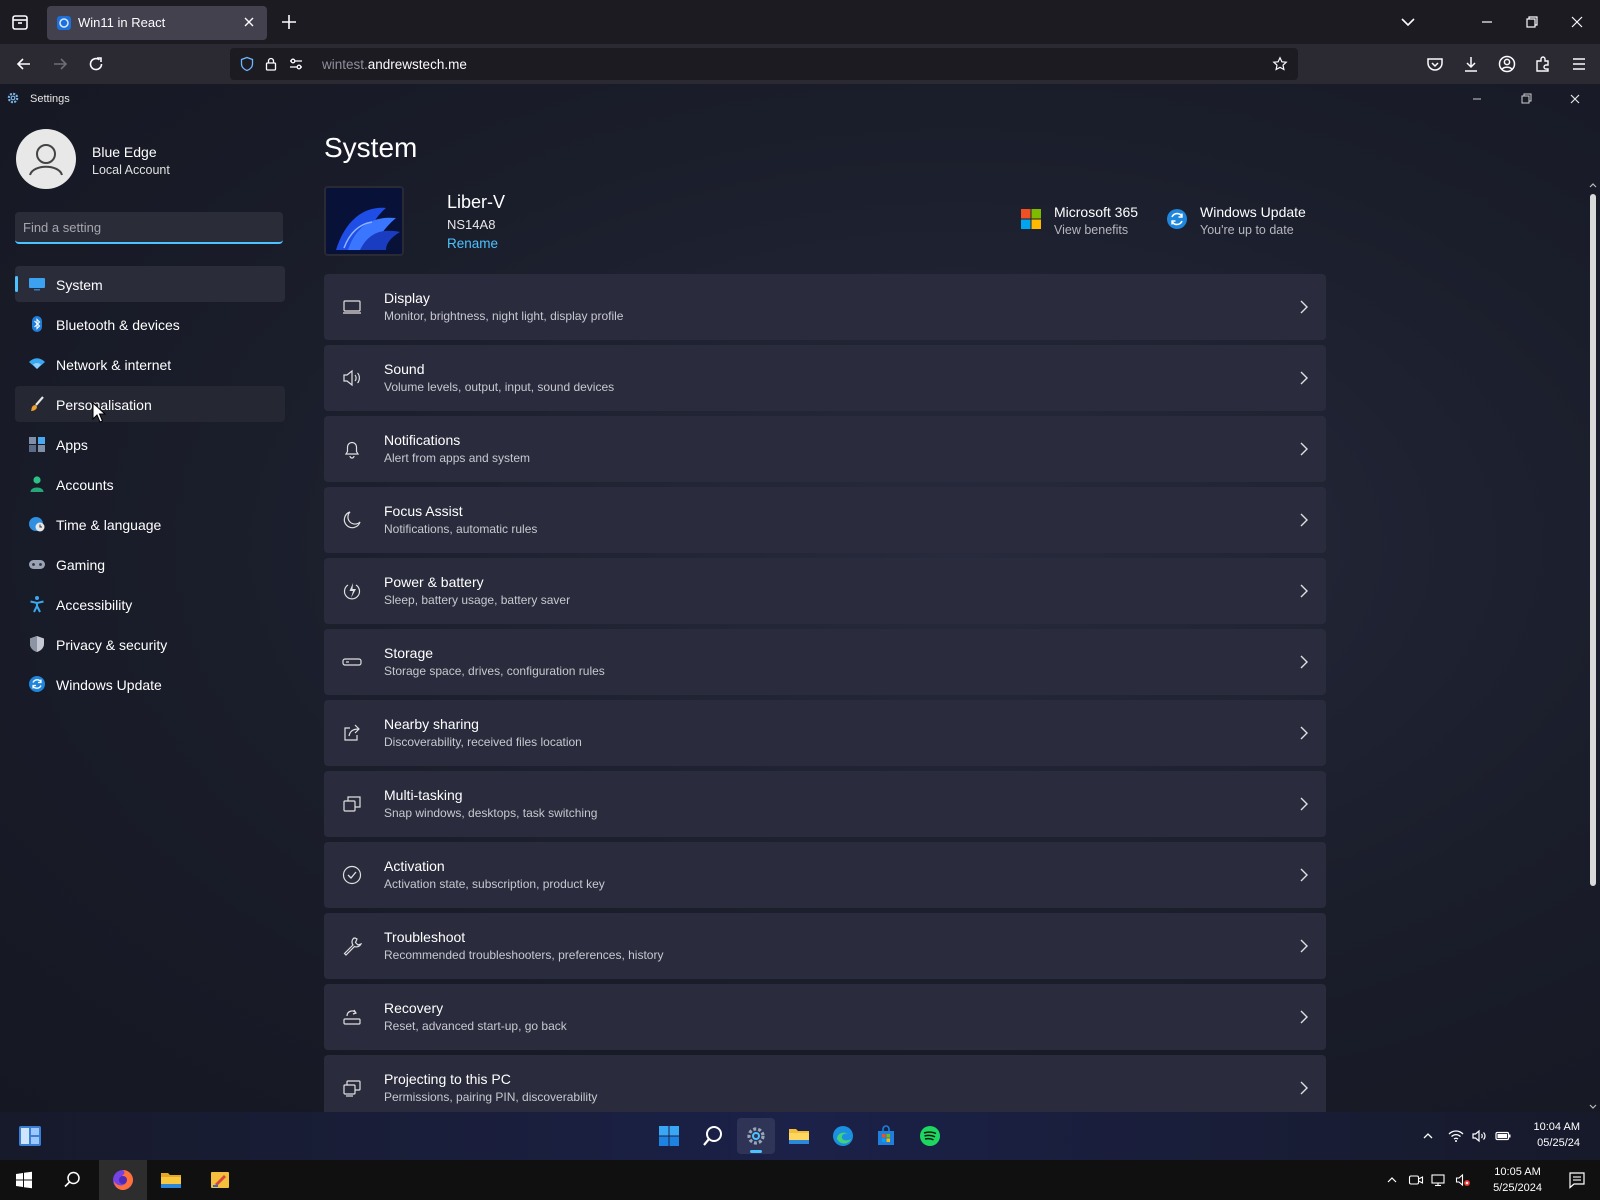  What do you see at coordinates (1575, 99) in the screenshot?
I see `settings-close-icon` at bounding box center [1575, 99].